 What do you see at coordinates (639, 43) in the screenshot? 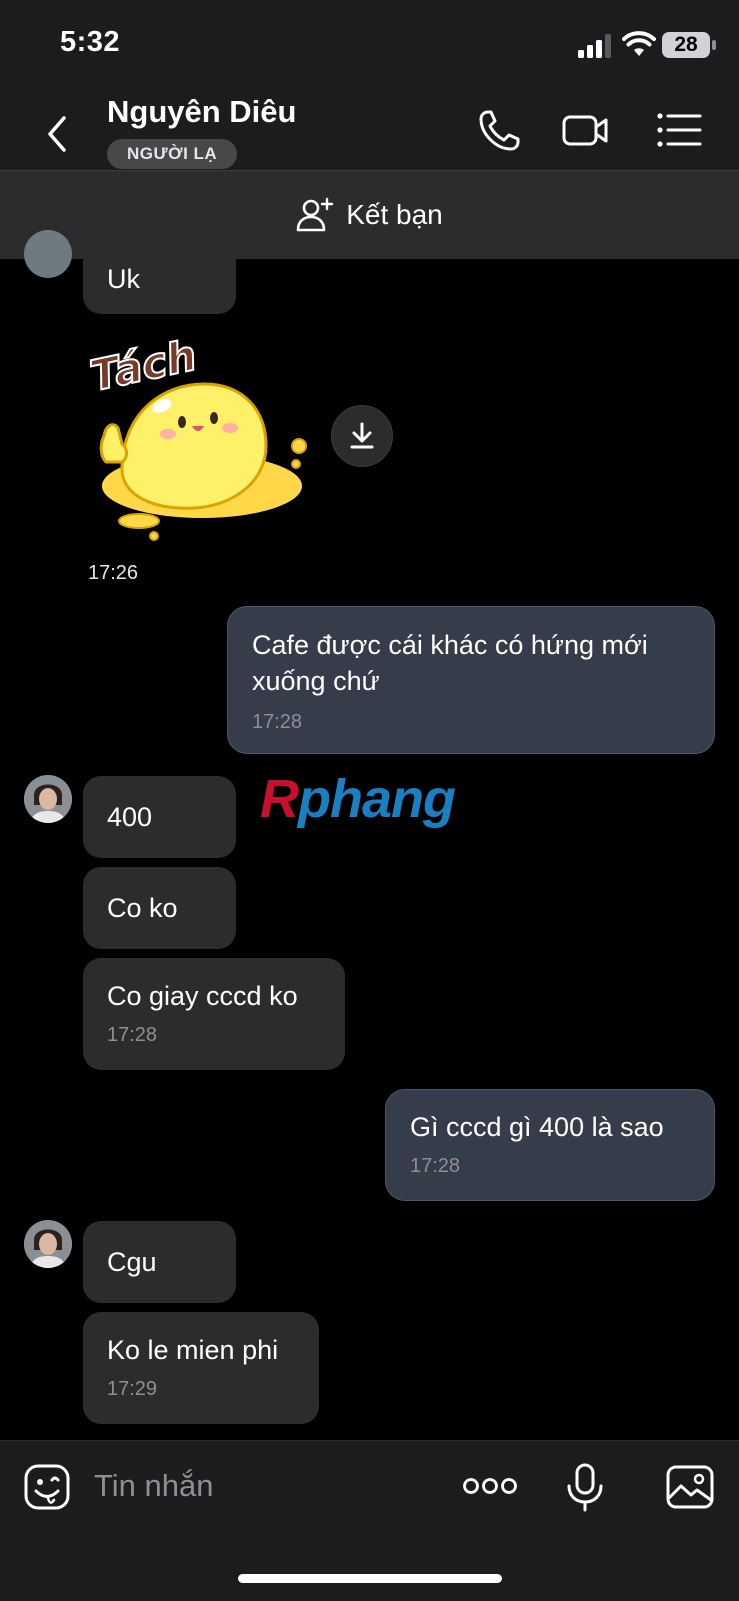
I see `wifi-icon` at bounding box center [639, 43].